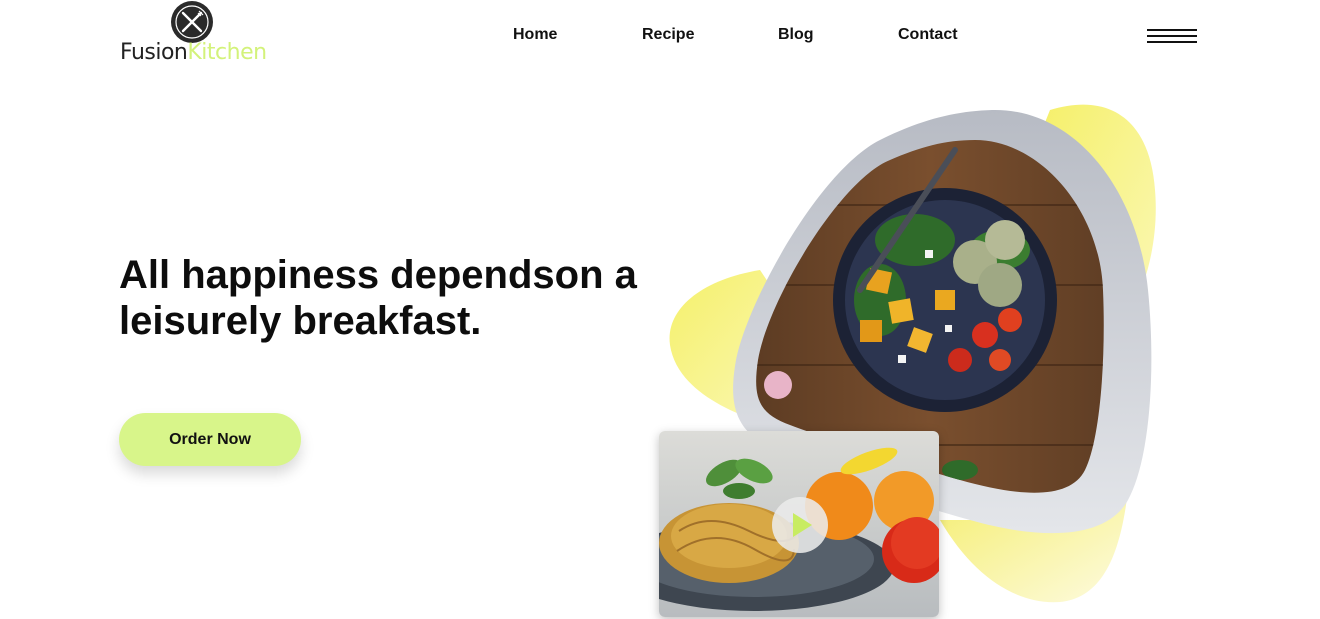  Describe the element at coordinates (535, 35) in the screenshot. I see `nav-home-link: Home` at that location.